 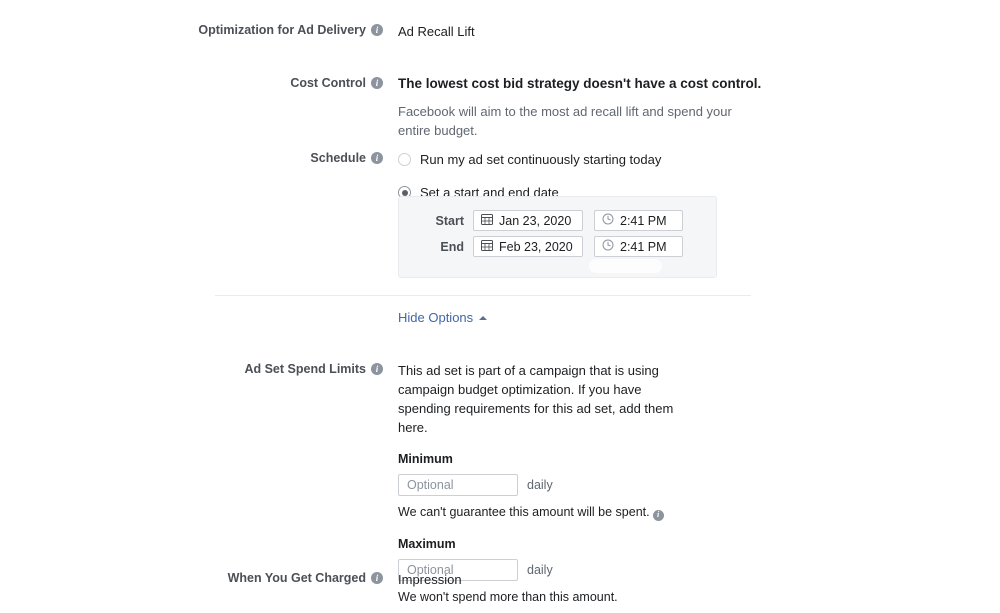 I want to click on when-charged-value: Impression, so click(x=430, y=579).